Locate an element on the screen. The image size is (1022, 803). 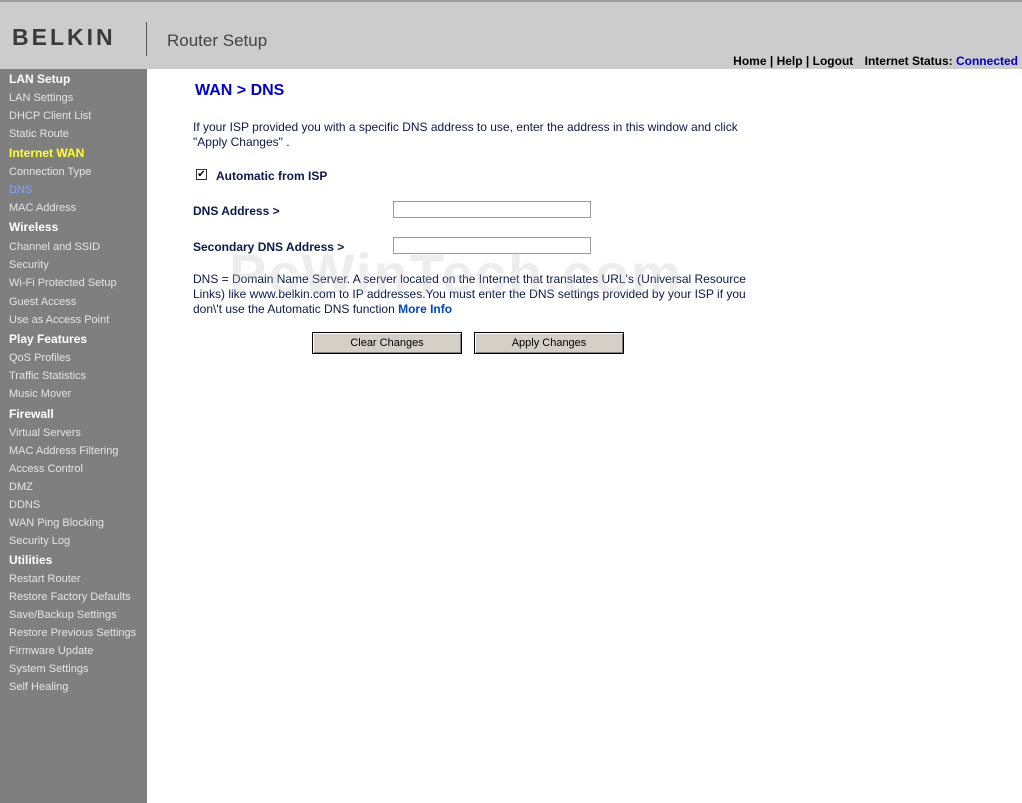
belkin-logo: BELKIN is located at coordinates (64, 37).